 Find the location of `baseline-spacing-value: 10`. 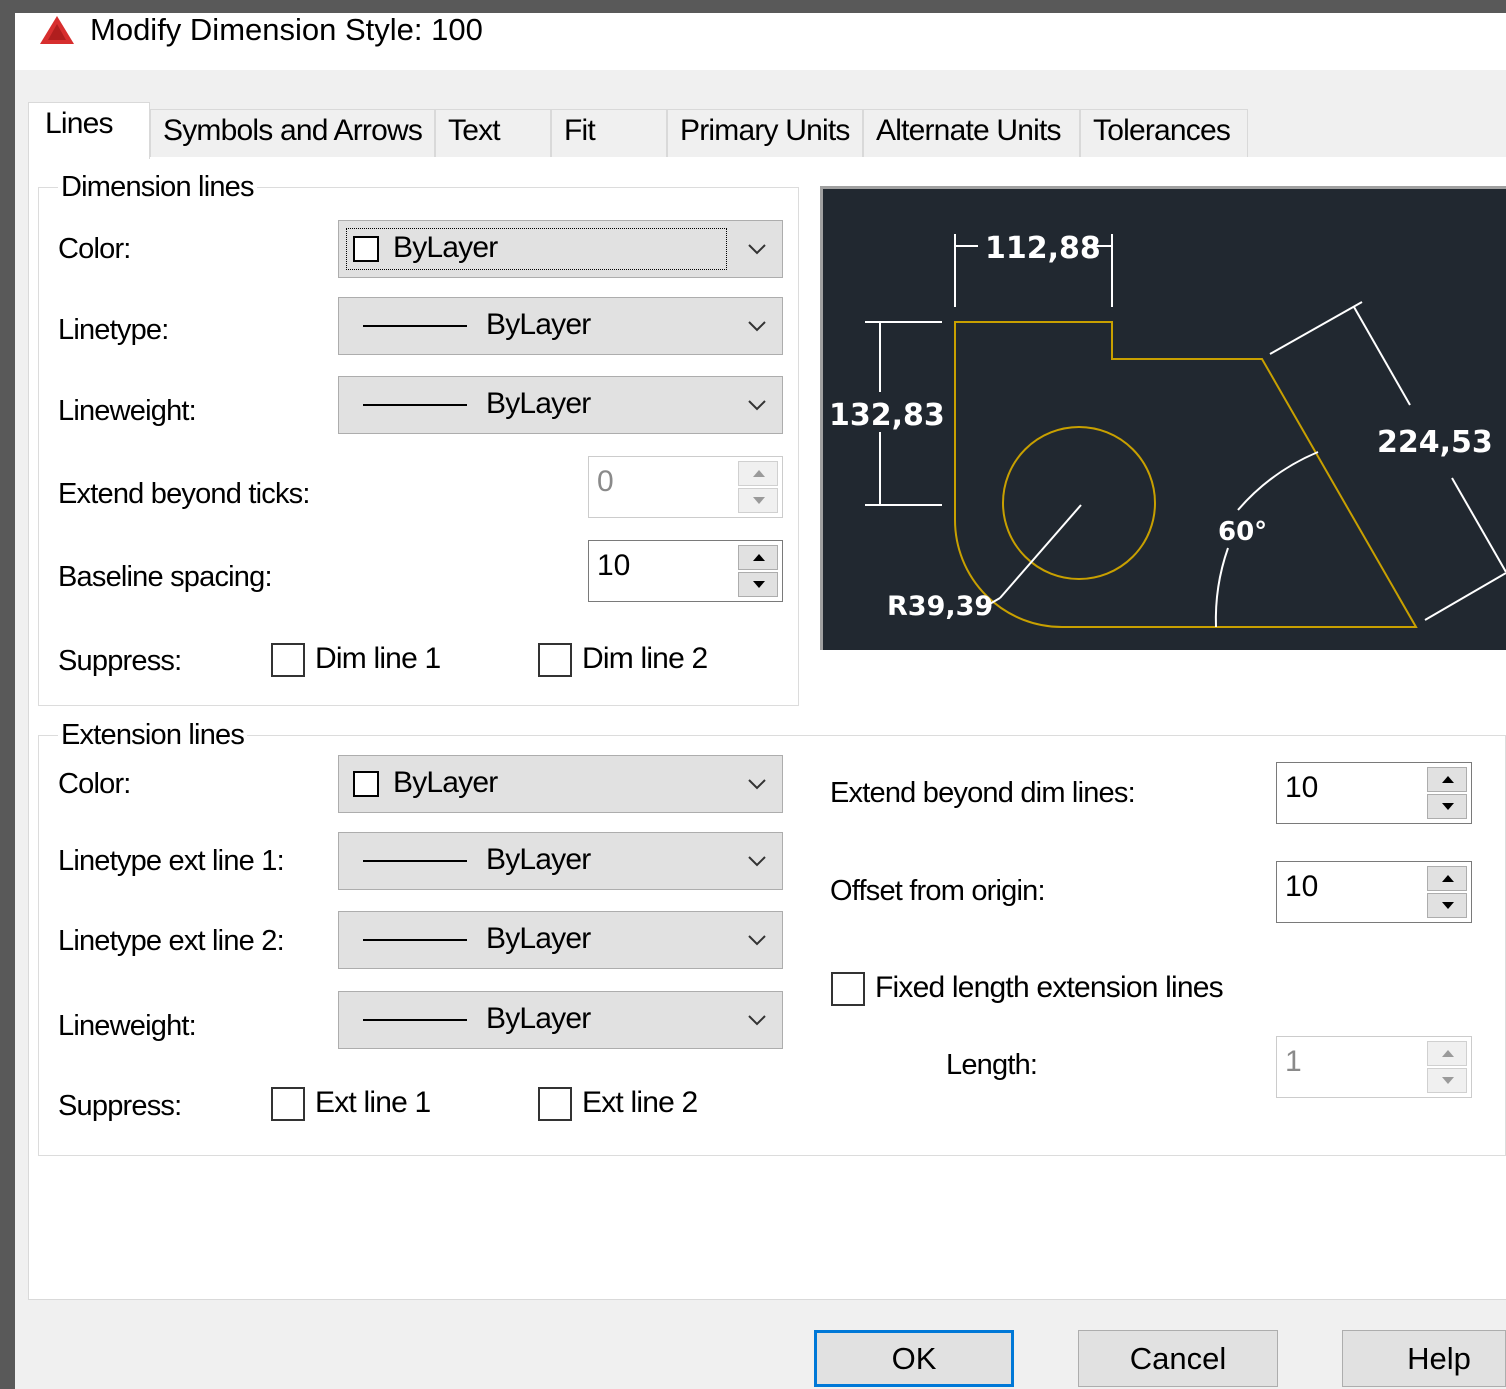

baseline-spacing-value: 10 is located at coordinates (614, 565).